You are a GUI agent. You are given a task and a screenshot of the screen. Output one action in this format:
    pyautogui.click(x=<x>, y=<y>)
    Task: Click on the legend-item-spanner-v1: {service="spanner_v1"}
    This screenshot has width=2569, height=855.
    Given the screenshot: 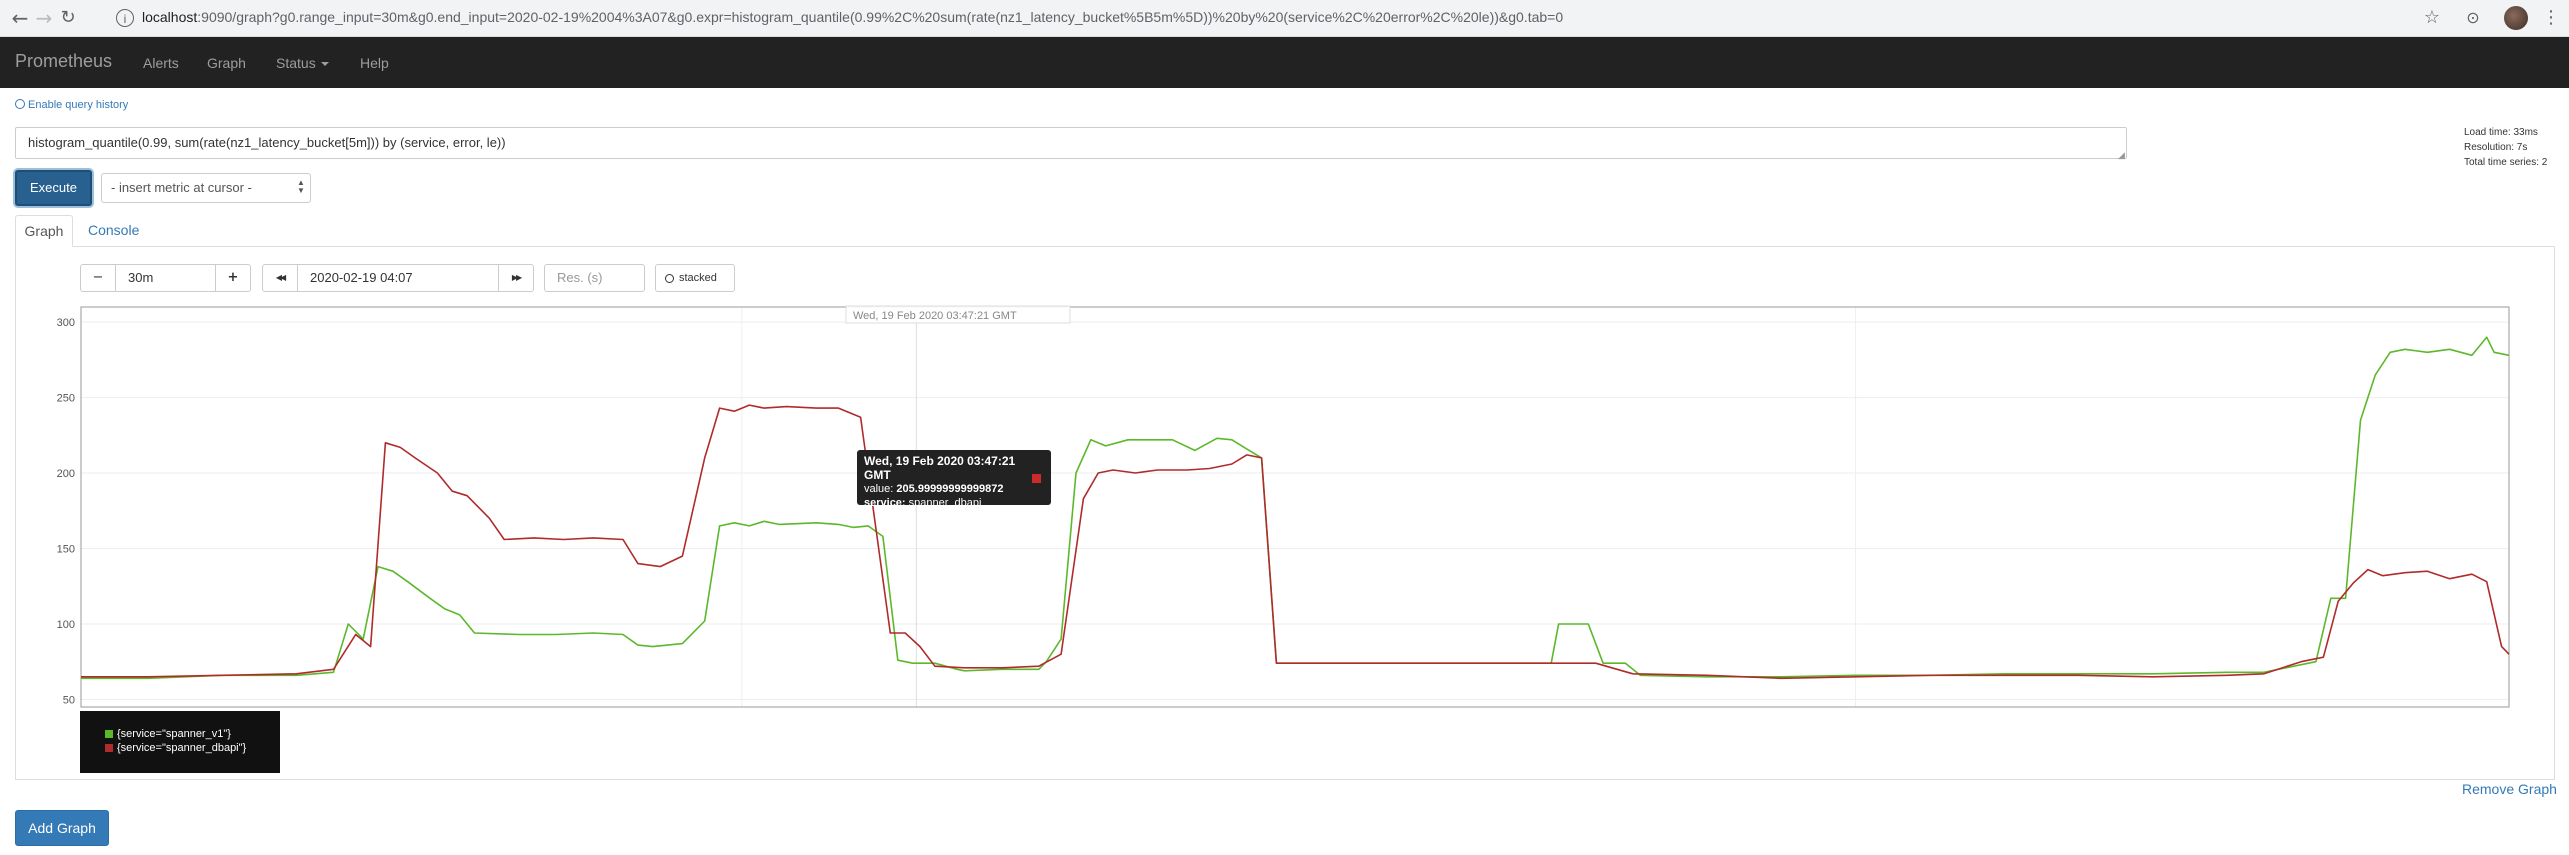 What is the action you would take?
    pyautogui.click(x=168, y=734)
    